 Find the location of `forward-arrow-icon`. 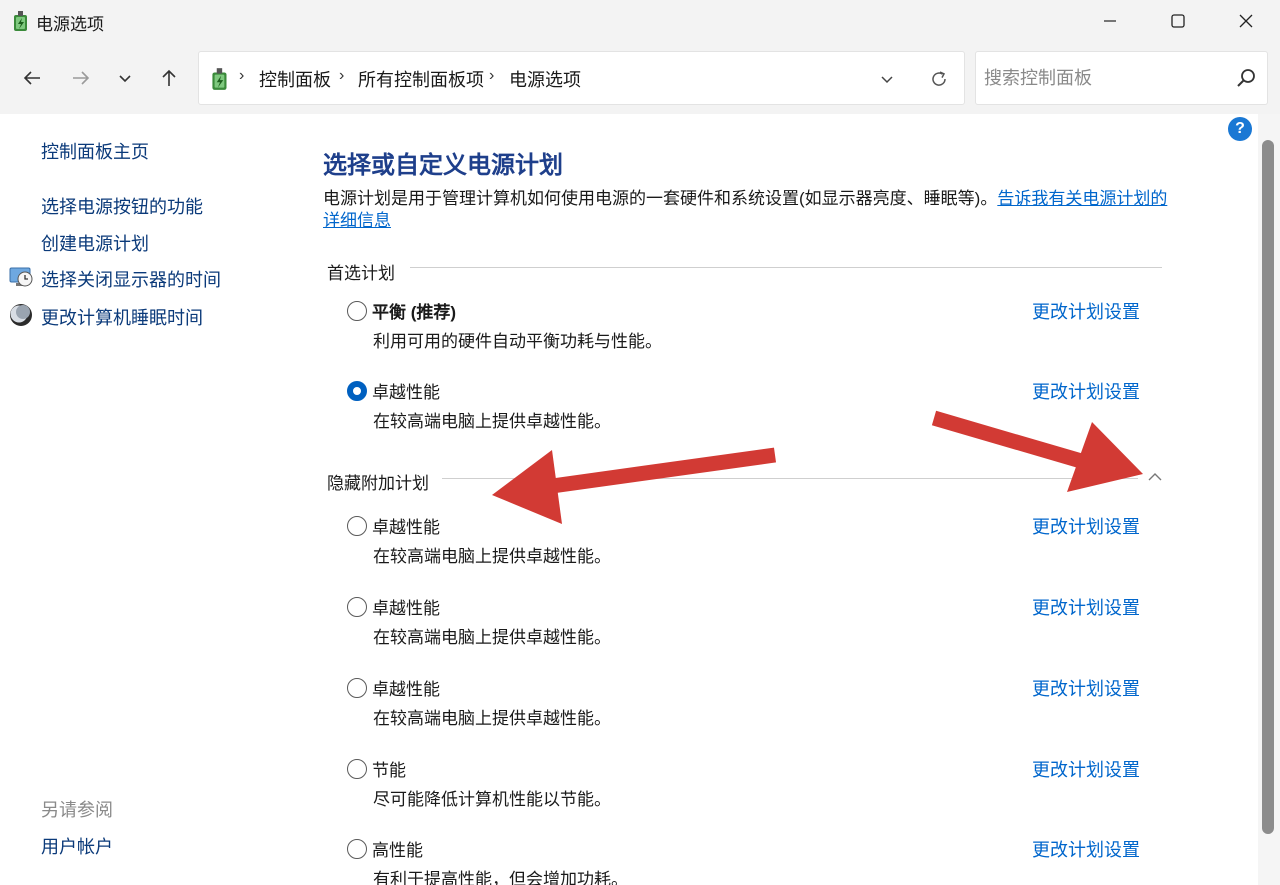

forward-arrow-icon is located at coordinates (81, 78).